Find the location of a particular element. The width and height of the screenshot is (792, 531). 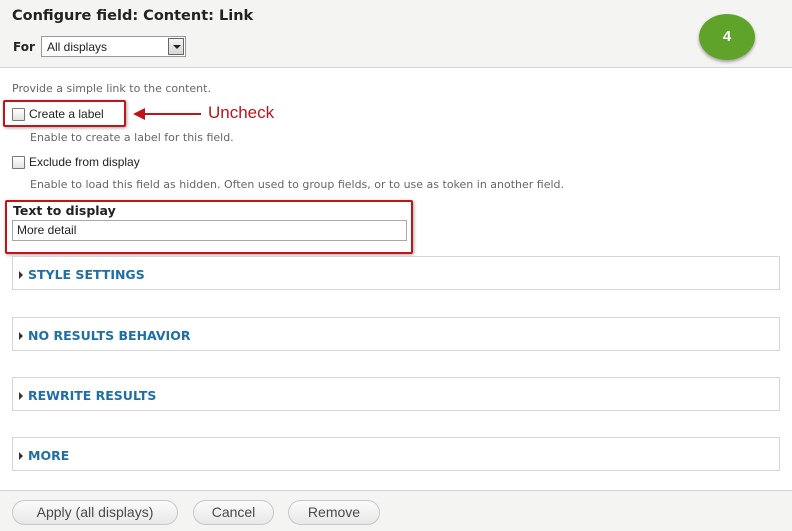

uncheck-callout: Uncheck is located at coordinates (241, 112).